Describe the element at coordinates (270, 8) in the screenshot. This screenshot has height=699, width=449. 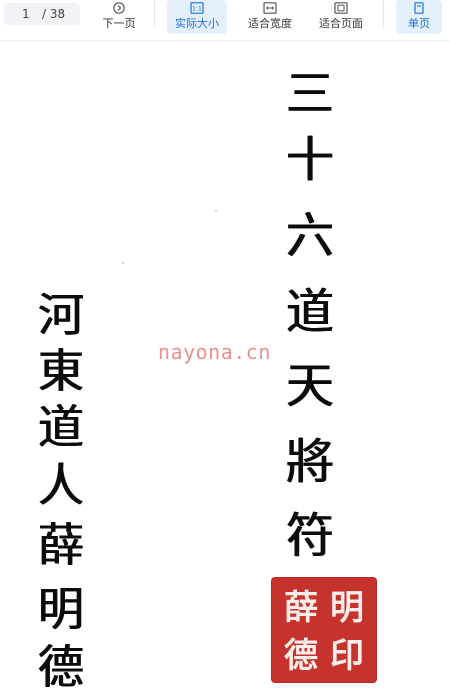
I see `fit-width-icon` at that location.